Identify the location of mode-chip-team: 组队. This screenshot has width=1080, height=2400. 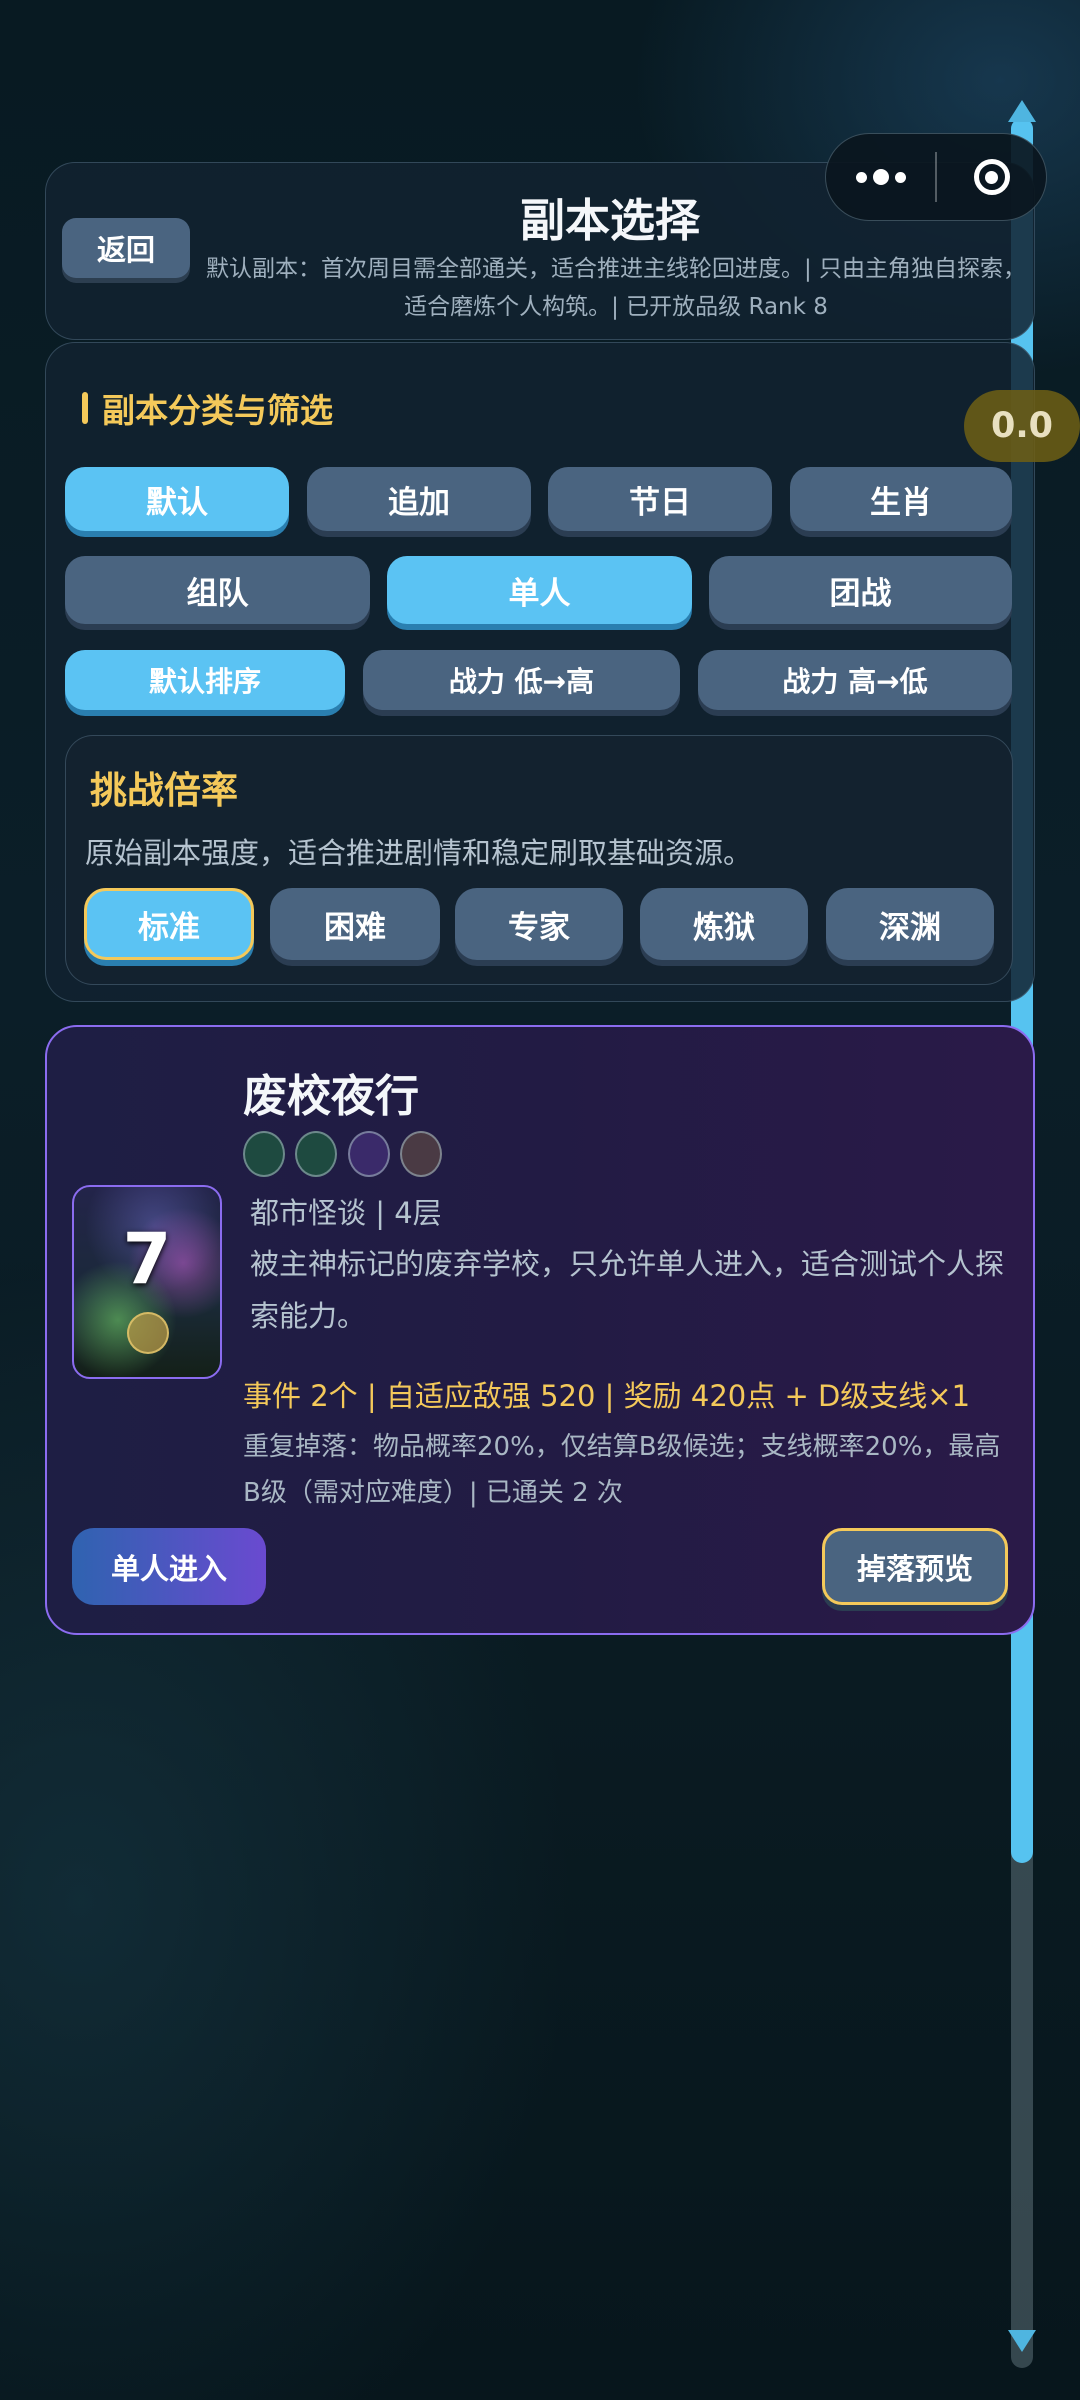
(217, 590).